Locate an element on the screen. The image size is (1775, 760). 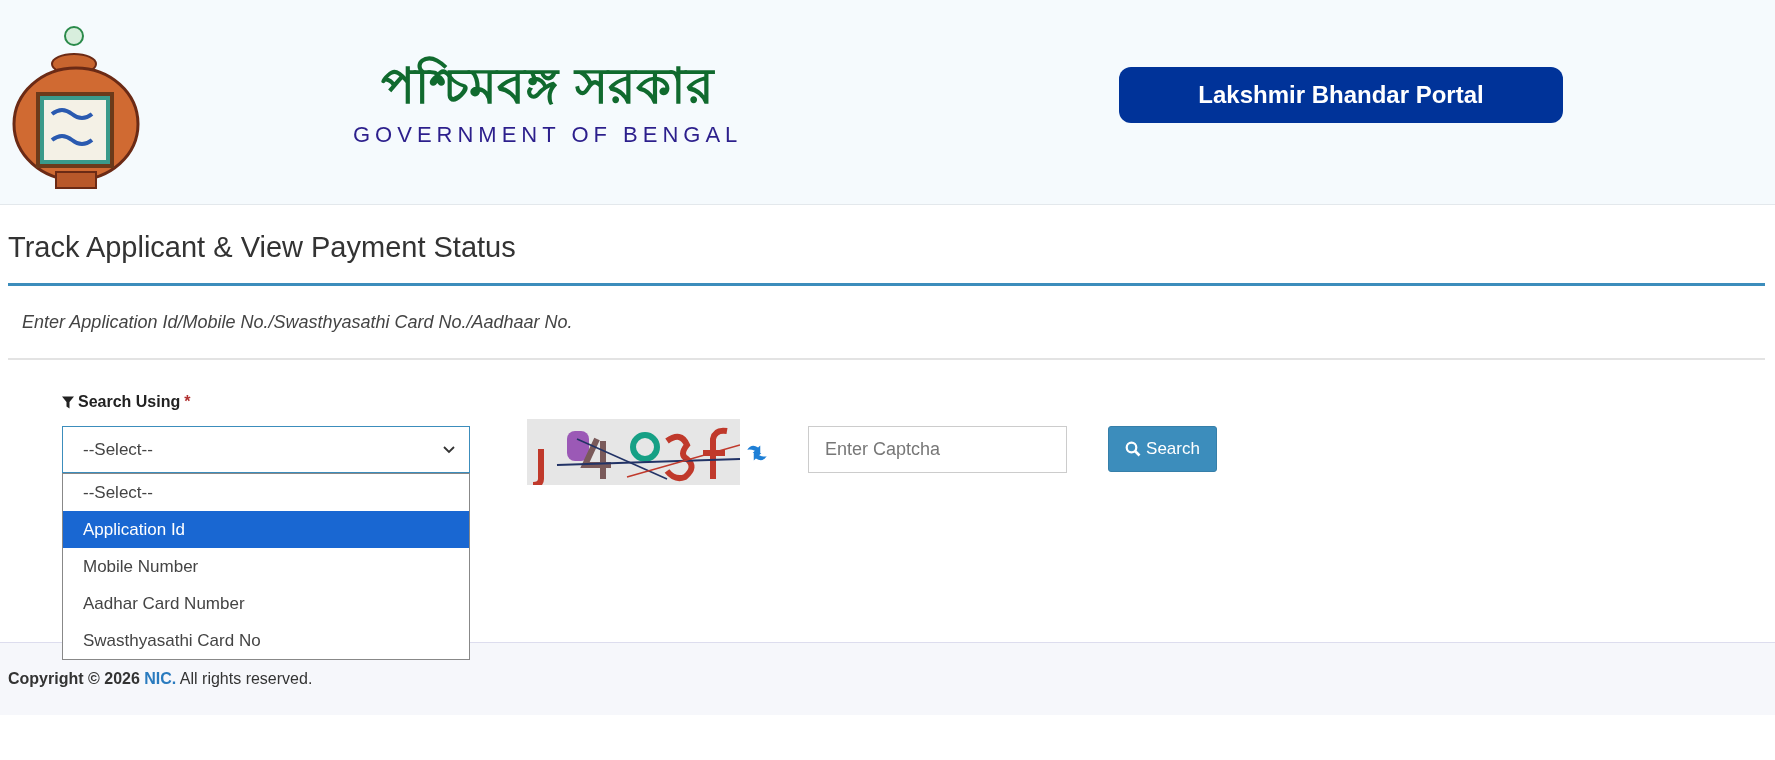
captcha-input: Enter Captcha is located at coordinates (937, 449).